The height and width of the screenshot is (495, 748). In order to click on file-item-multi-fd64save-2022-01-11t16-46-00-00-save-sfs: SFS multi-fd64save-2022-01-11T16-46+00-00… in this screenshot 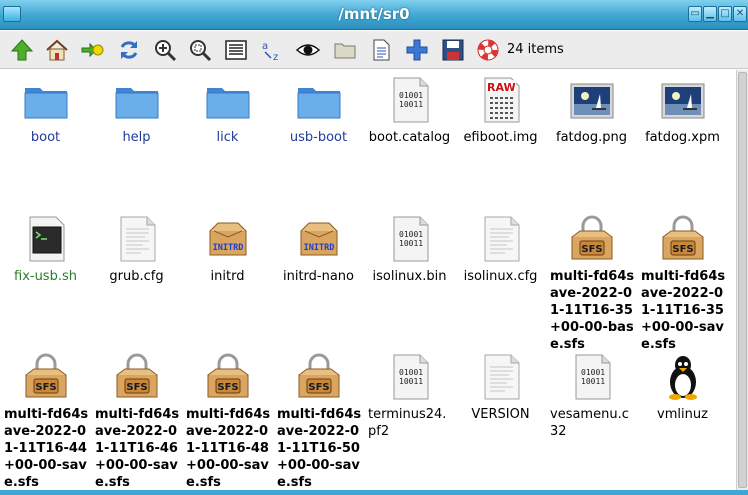, I will do `click(136, 421)`.